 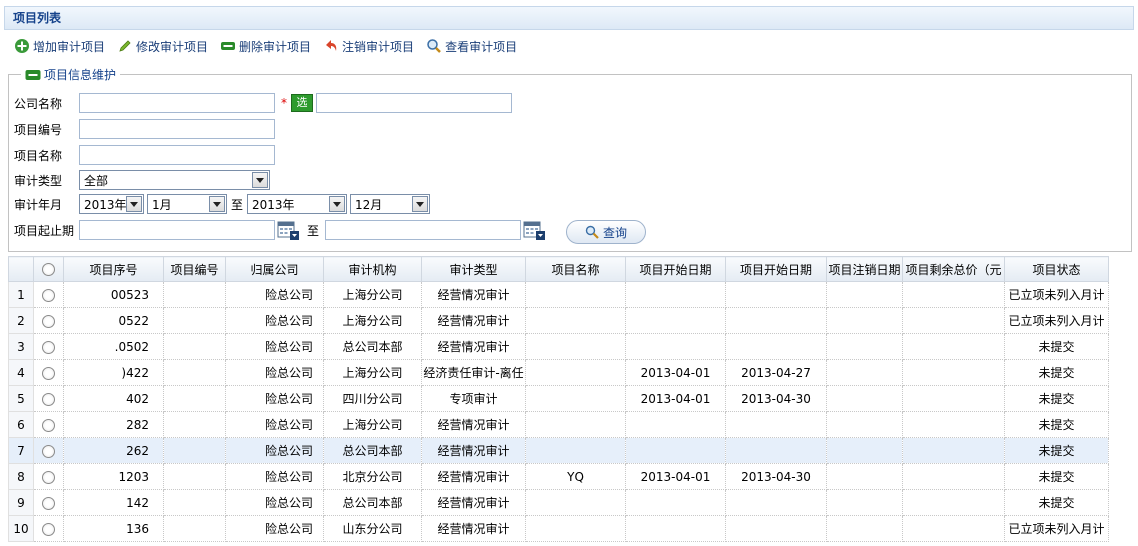 I want to click on select-company-button: 选, so click(x=302, y=103).